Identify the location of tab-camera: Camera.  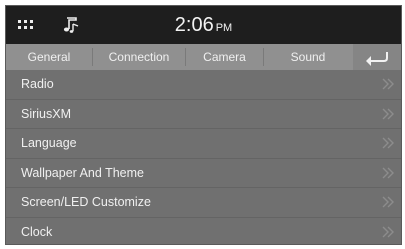
(224, 57).